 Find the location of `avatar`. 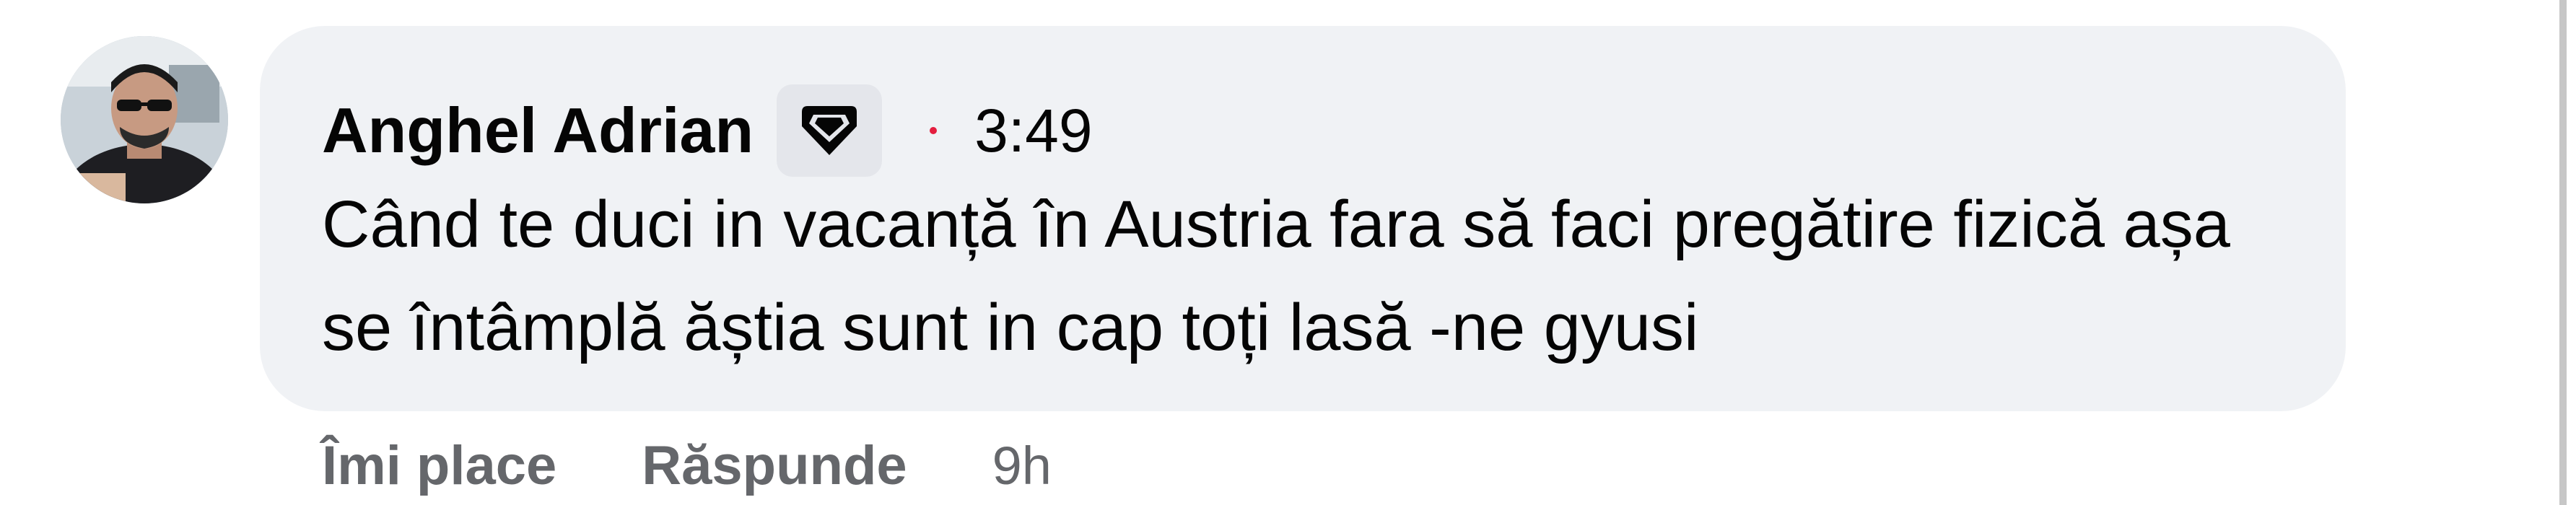

avatar is located at coordinates (144, 119).